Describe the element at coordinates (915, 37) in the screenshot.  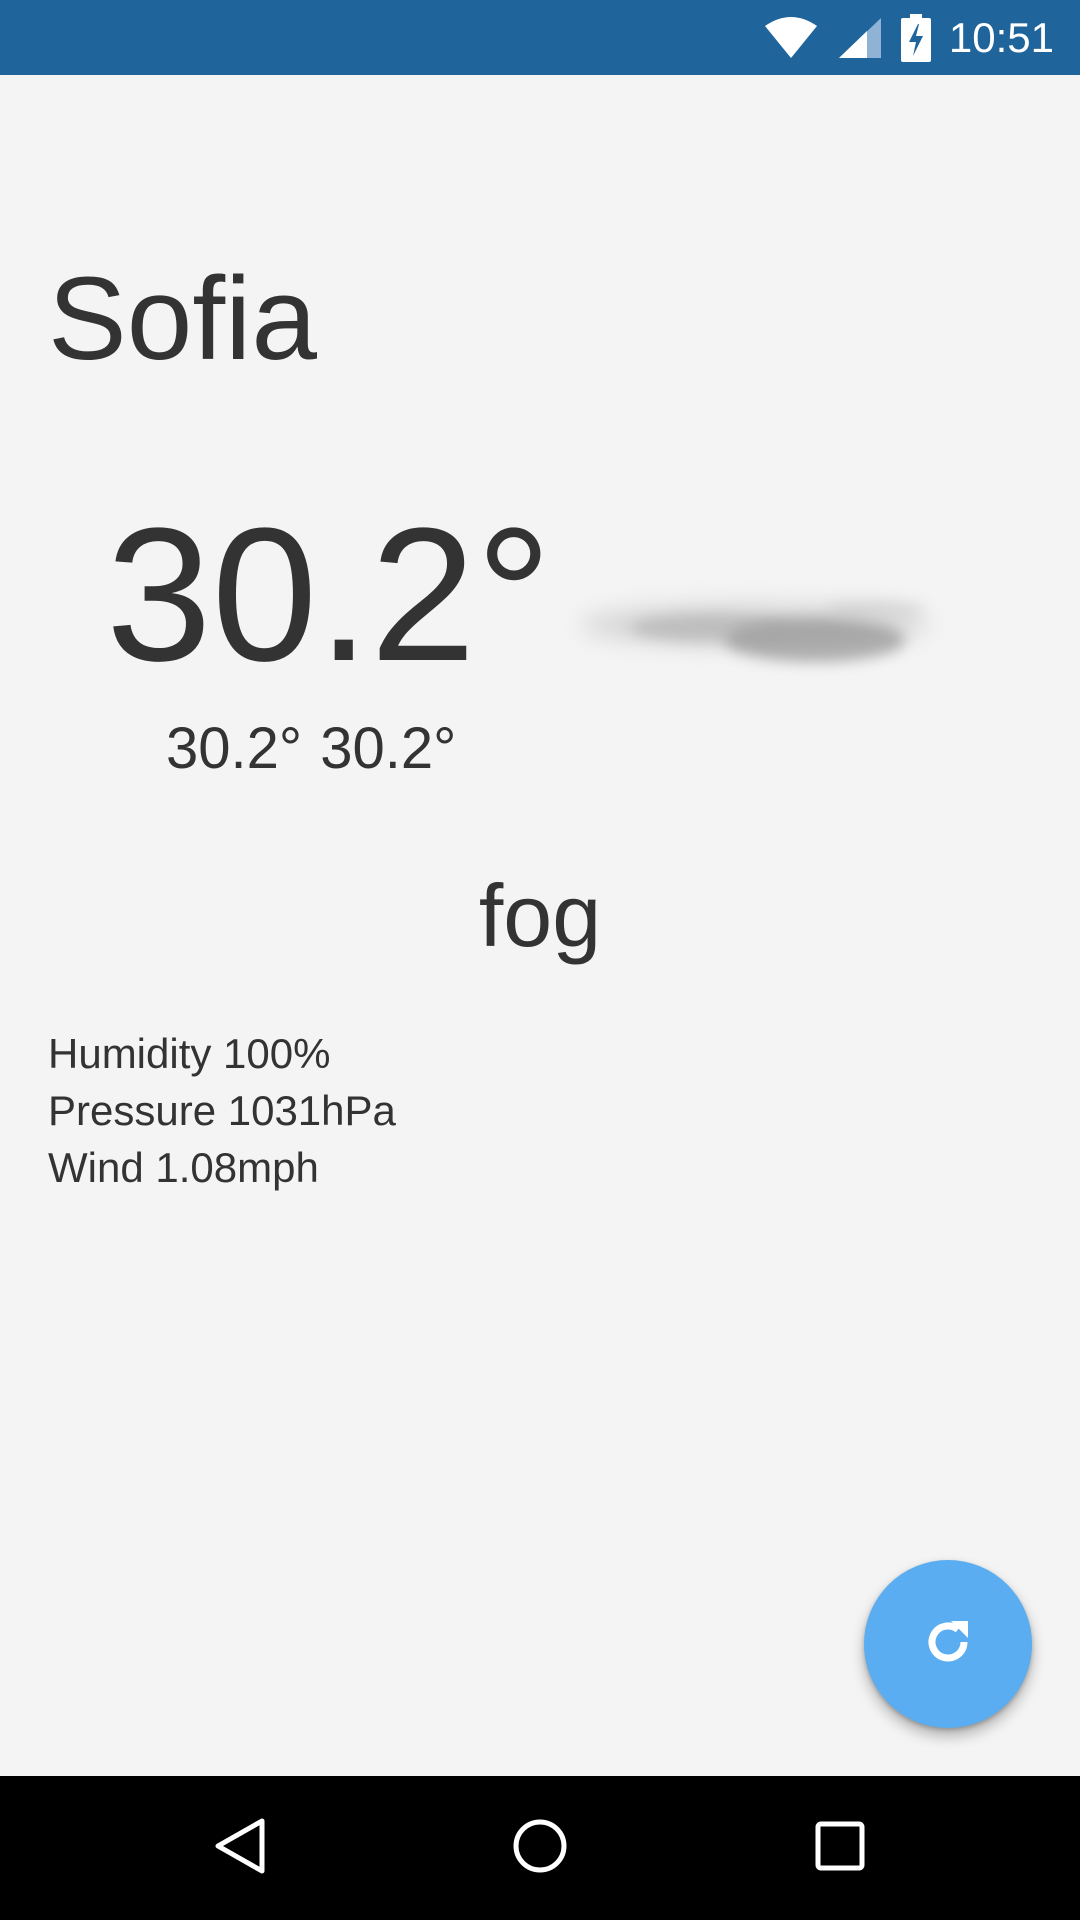
I see `battery-charging-icon` at that location.